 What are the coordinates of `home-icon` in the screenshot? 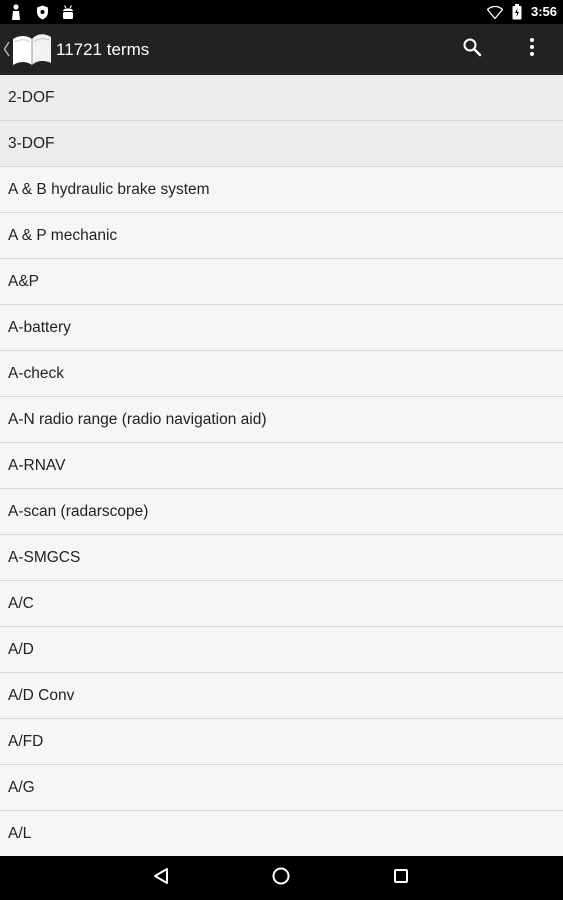 It's located at (281, 878).